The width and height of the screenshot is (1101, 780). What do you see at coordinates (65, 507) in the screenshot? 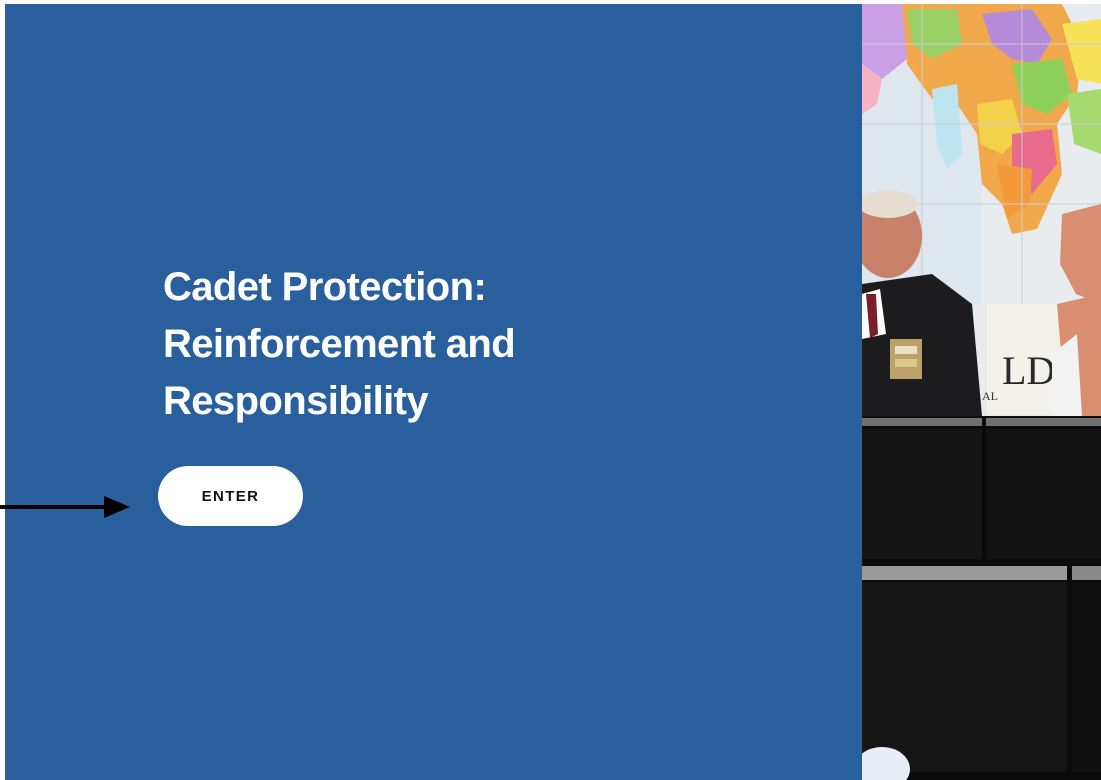
I see `arrow-right-icon` at bounding box center [65, 507].